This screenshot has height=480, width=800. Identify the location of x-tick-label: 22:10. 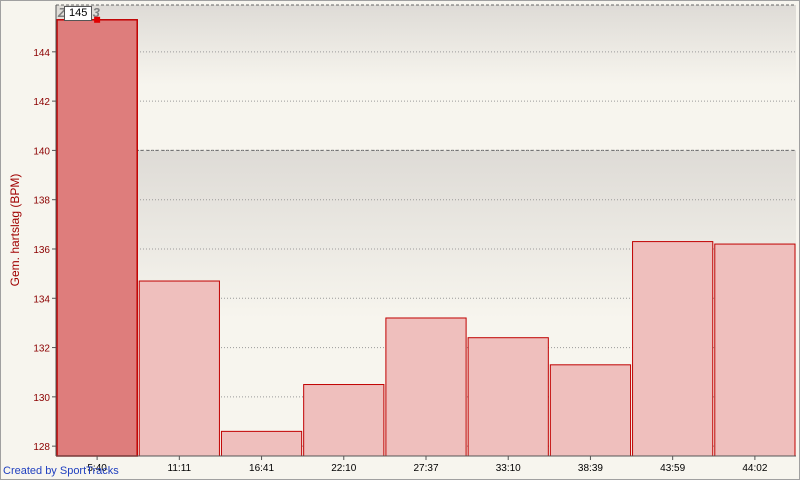
(343, 468).